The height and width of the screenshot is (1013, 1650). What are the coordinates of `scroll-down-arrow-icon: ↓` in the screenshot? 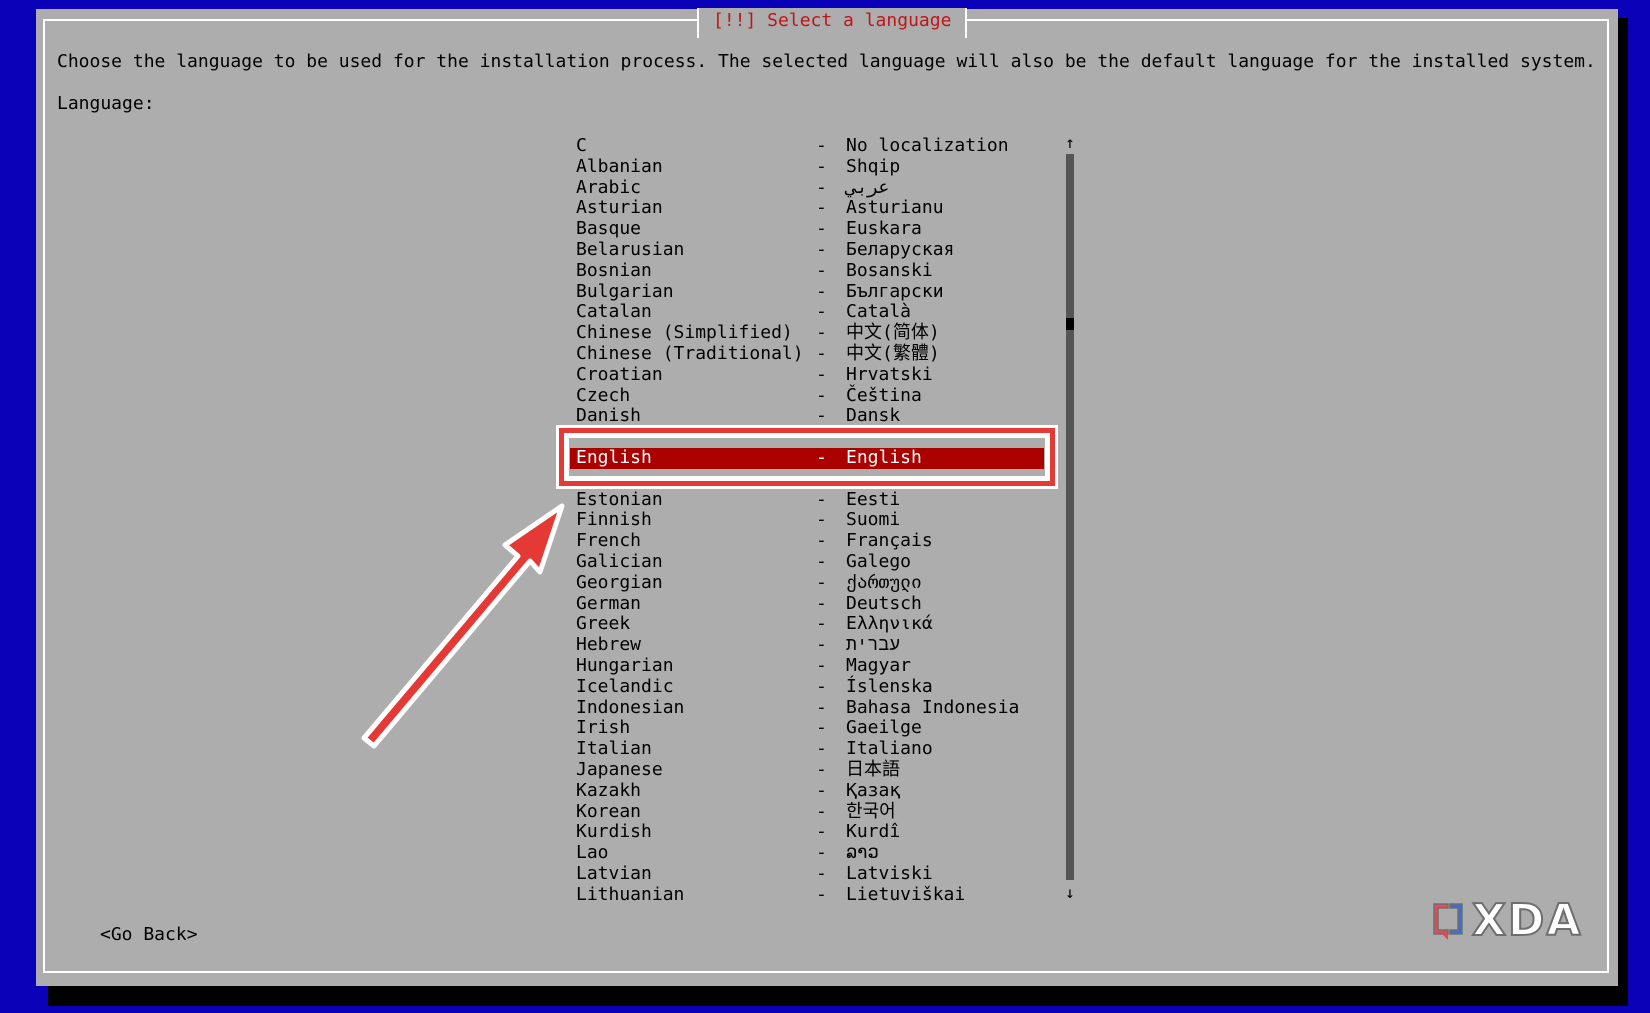 It's located at (1070, 893).